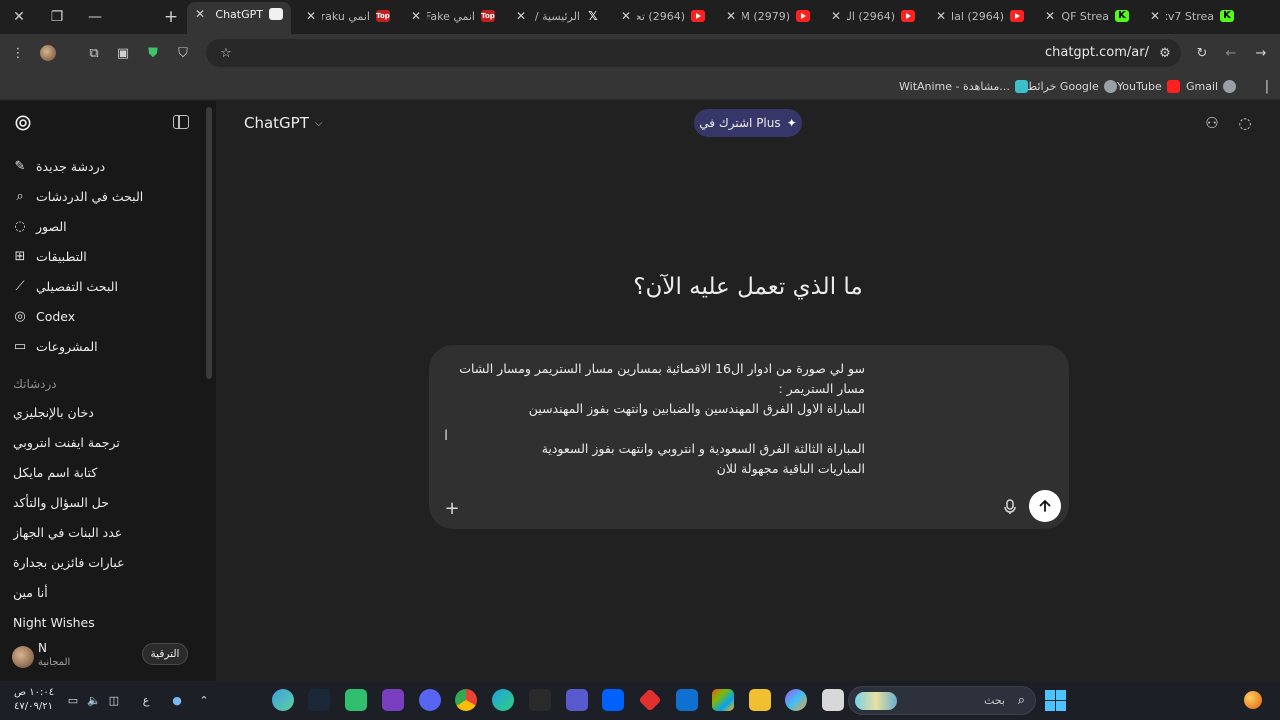  I want to click on tab-kick-1: ✕ viiQF Strea K, so click(1087, 17).